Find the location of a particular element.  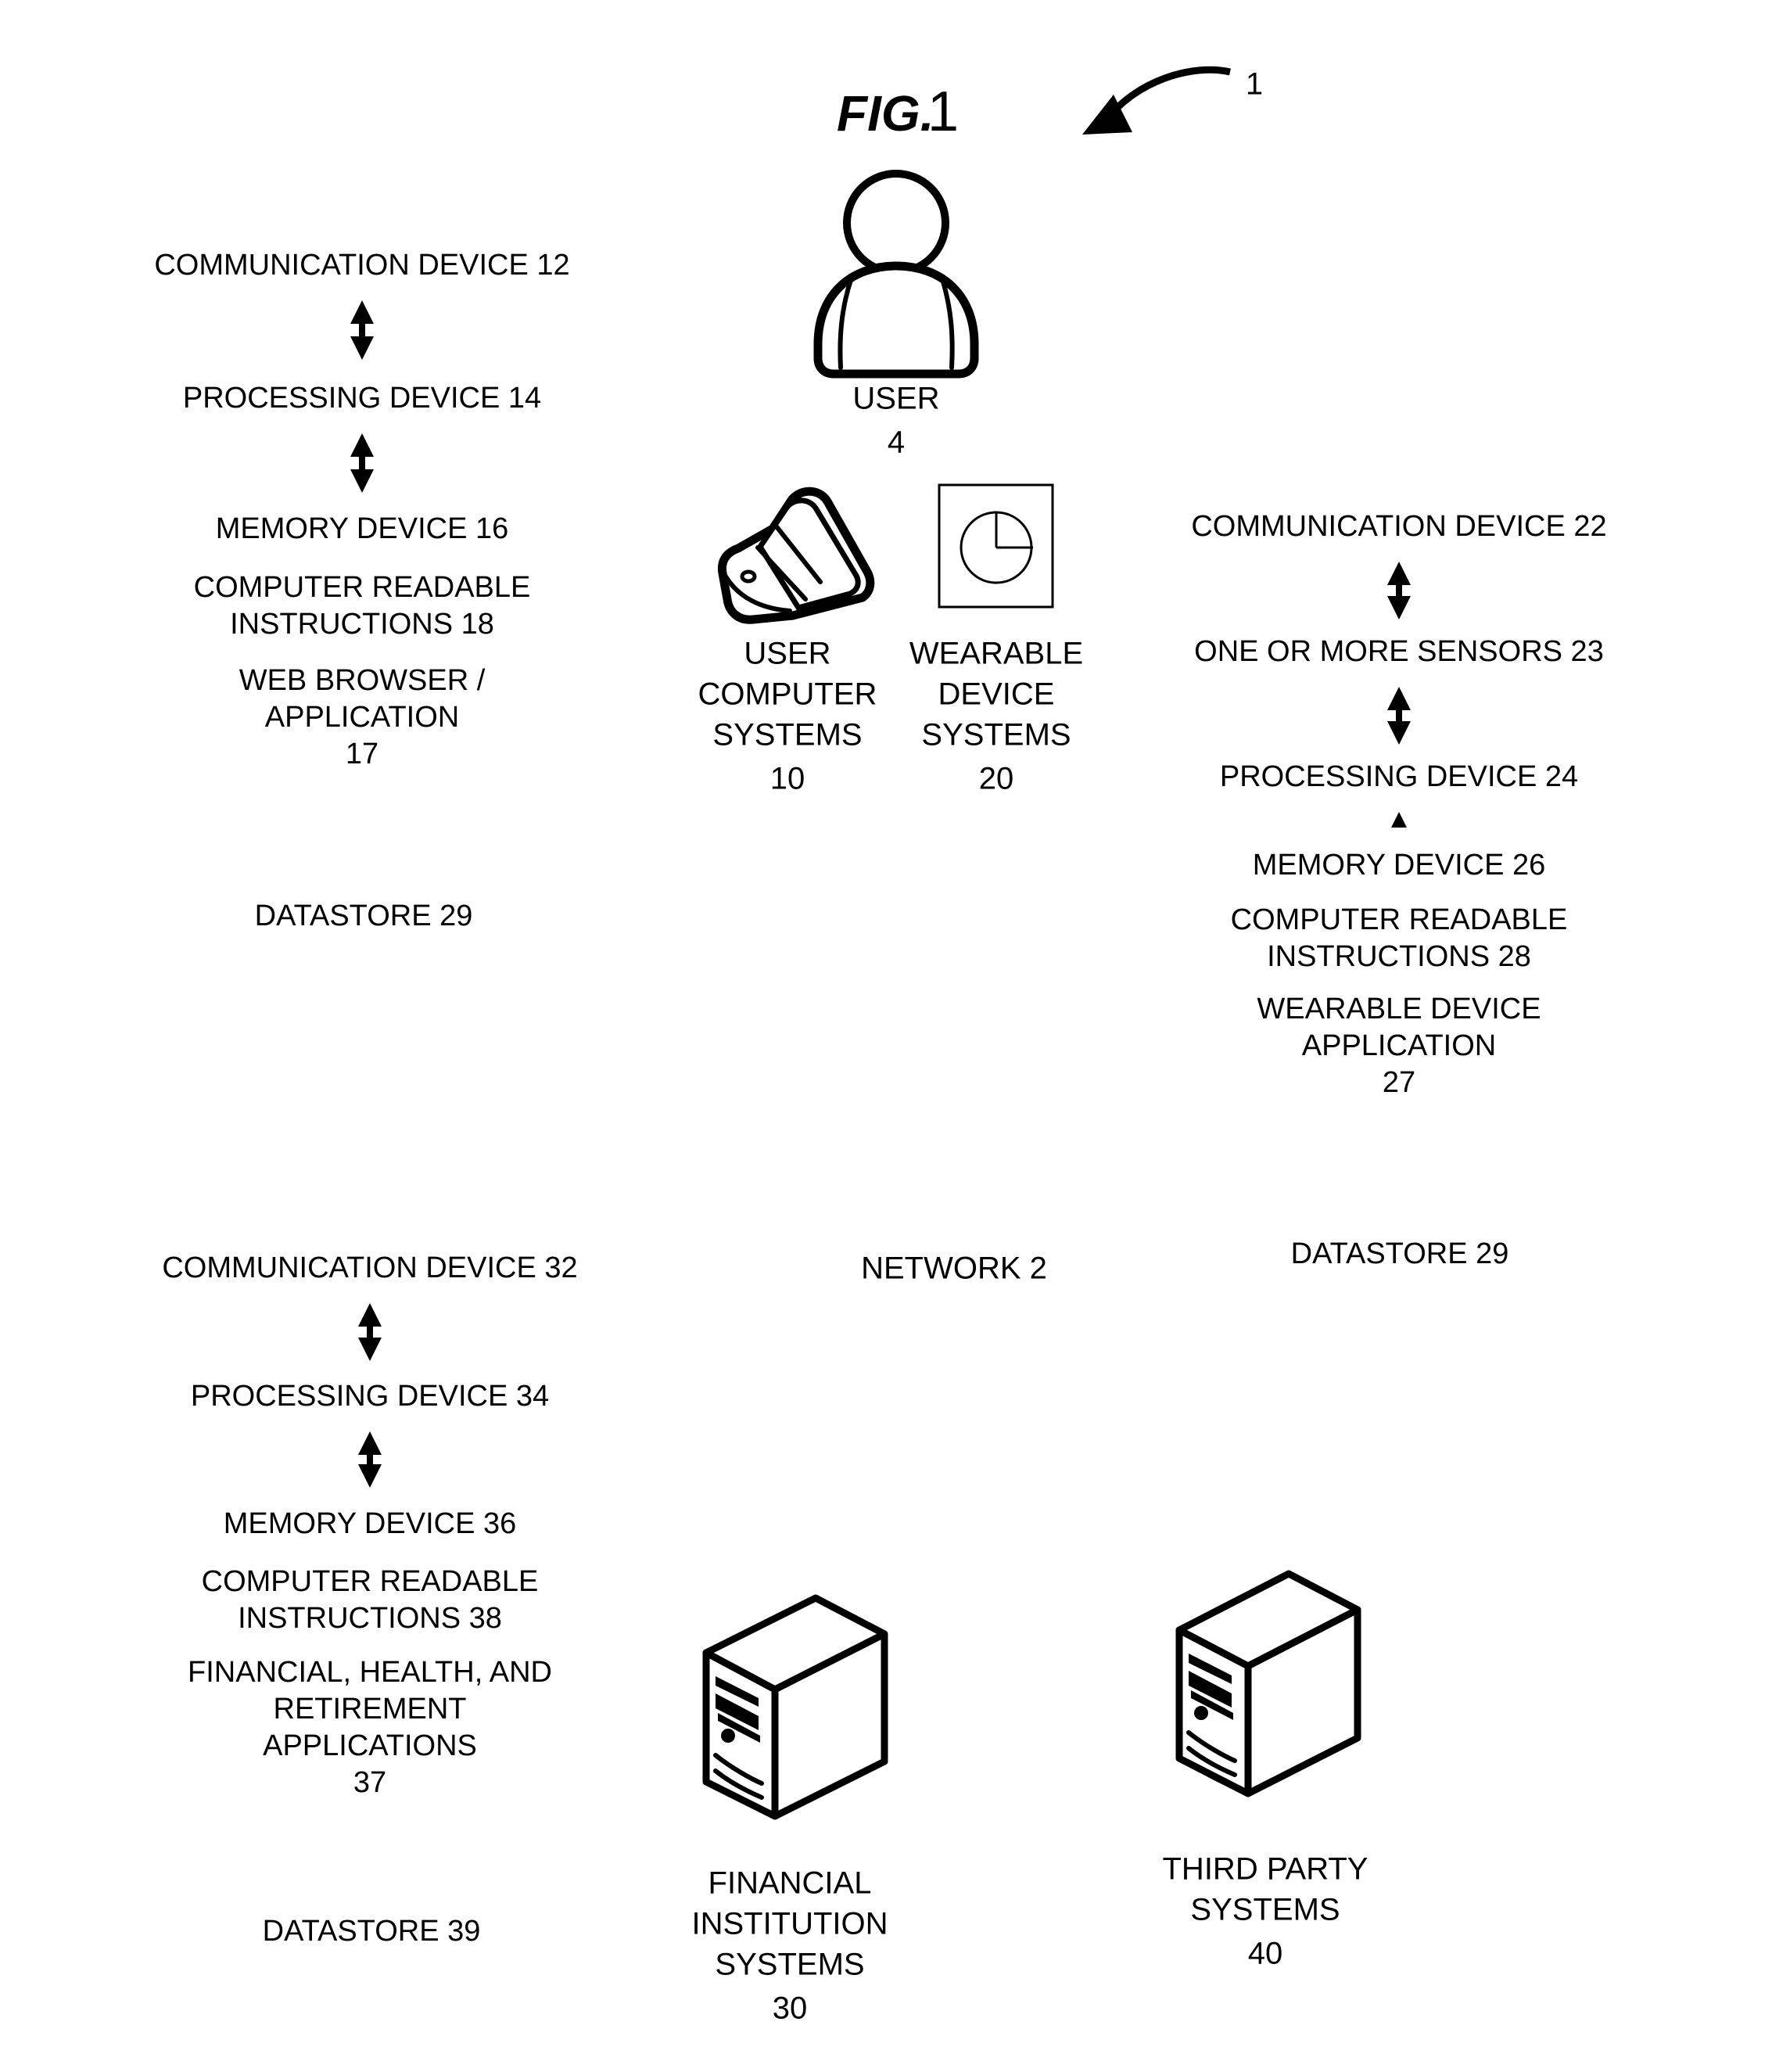

user-computer-systems-entity: USER COMPUTER SYSTEMS 10 is located at coordinates (787, 641).